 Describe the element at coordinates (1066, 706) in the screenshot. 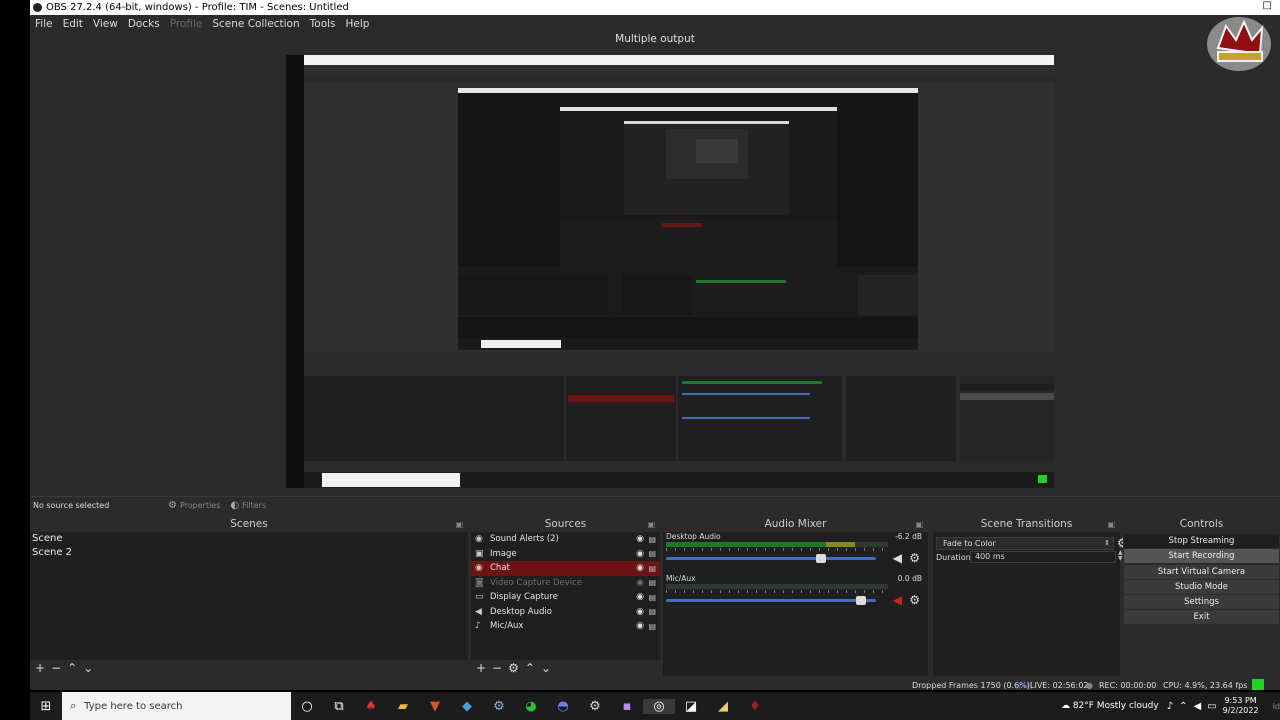

I see `cloud-icon: ☁` at that location.